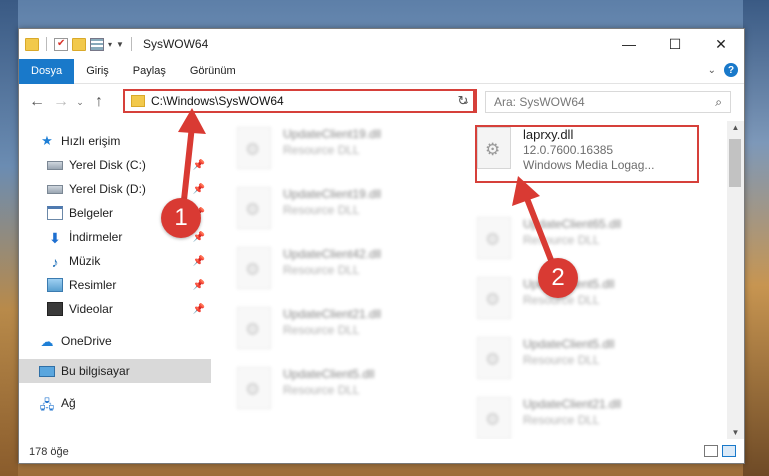 This screenshot has width=769, height=476. What do you see at coordinates (592, 240) in the screenshot?
I see `list-item: UpdateClient65.dllResource DLL` at bounding box center [592, 240].